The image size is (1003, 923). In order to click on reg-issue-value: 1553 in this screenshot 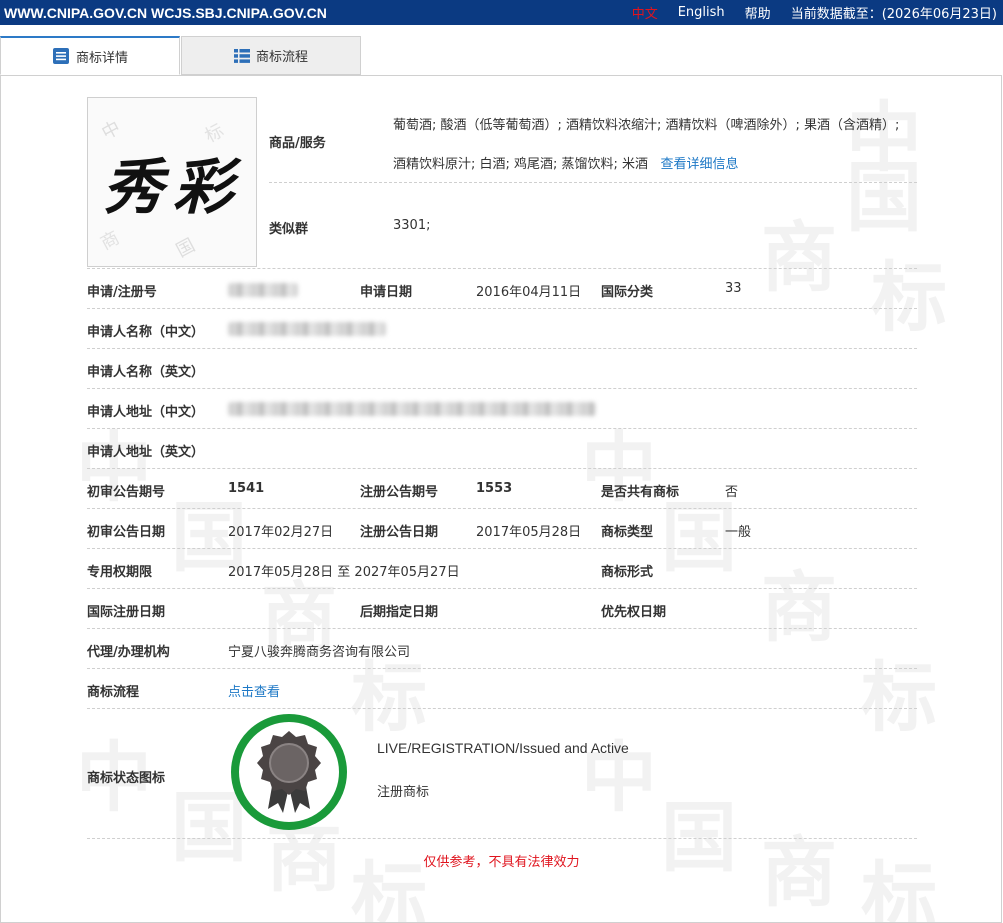, I will do `click(494, 488)`.